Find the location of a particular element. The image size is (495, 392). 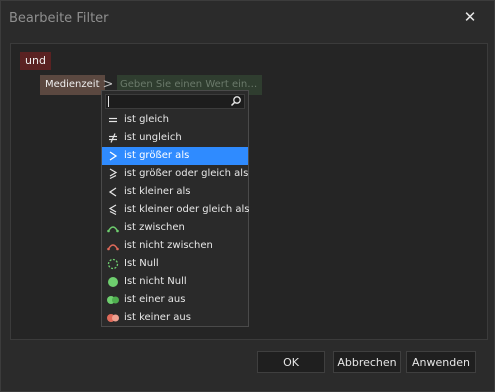

operator-item-label: ist größer oder gleich als is located at coordinates (186, 173).